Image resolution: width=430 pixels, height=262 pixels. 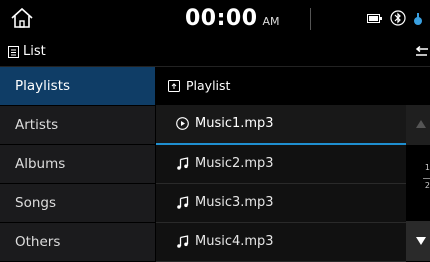 I want to click on track-title: Music2.mp3, so click(x=234, y=163).